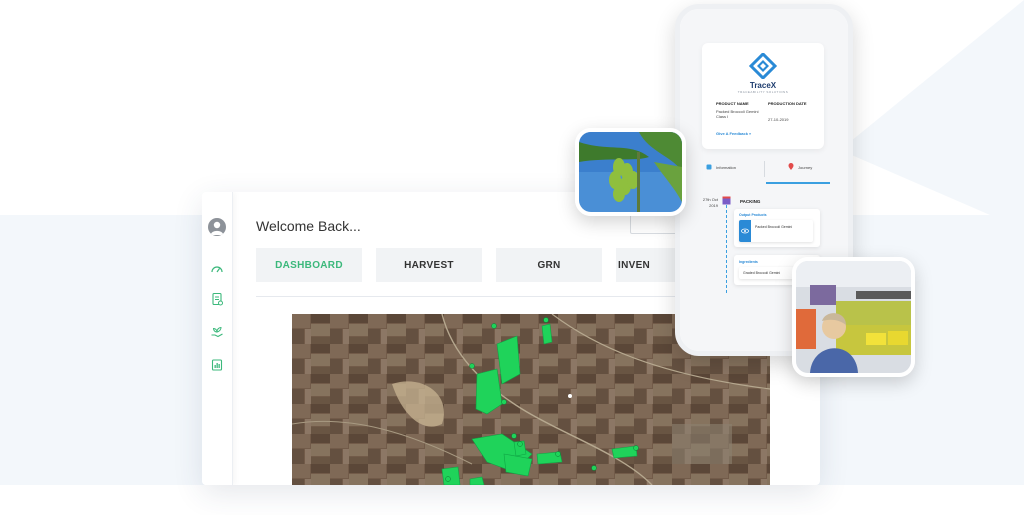 This screenshot has height=515, width=1024. I want to click on ingredients-title: Ingredients, so click(748, 262).